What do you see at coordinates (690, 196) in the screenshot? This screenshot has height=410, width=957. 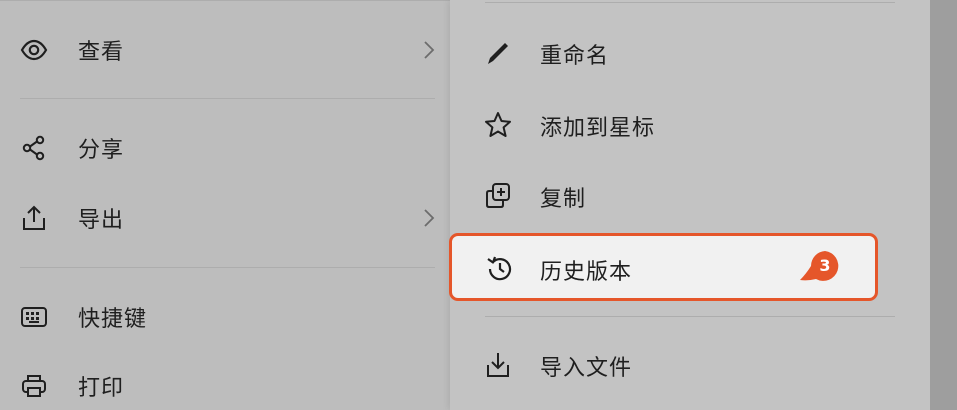 I see `menu-item-duplicate: 复制` at bounding box center [690, 196].